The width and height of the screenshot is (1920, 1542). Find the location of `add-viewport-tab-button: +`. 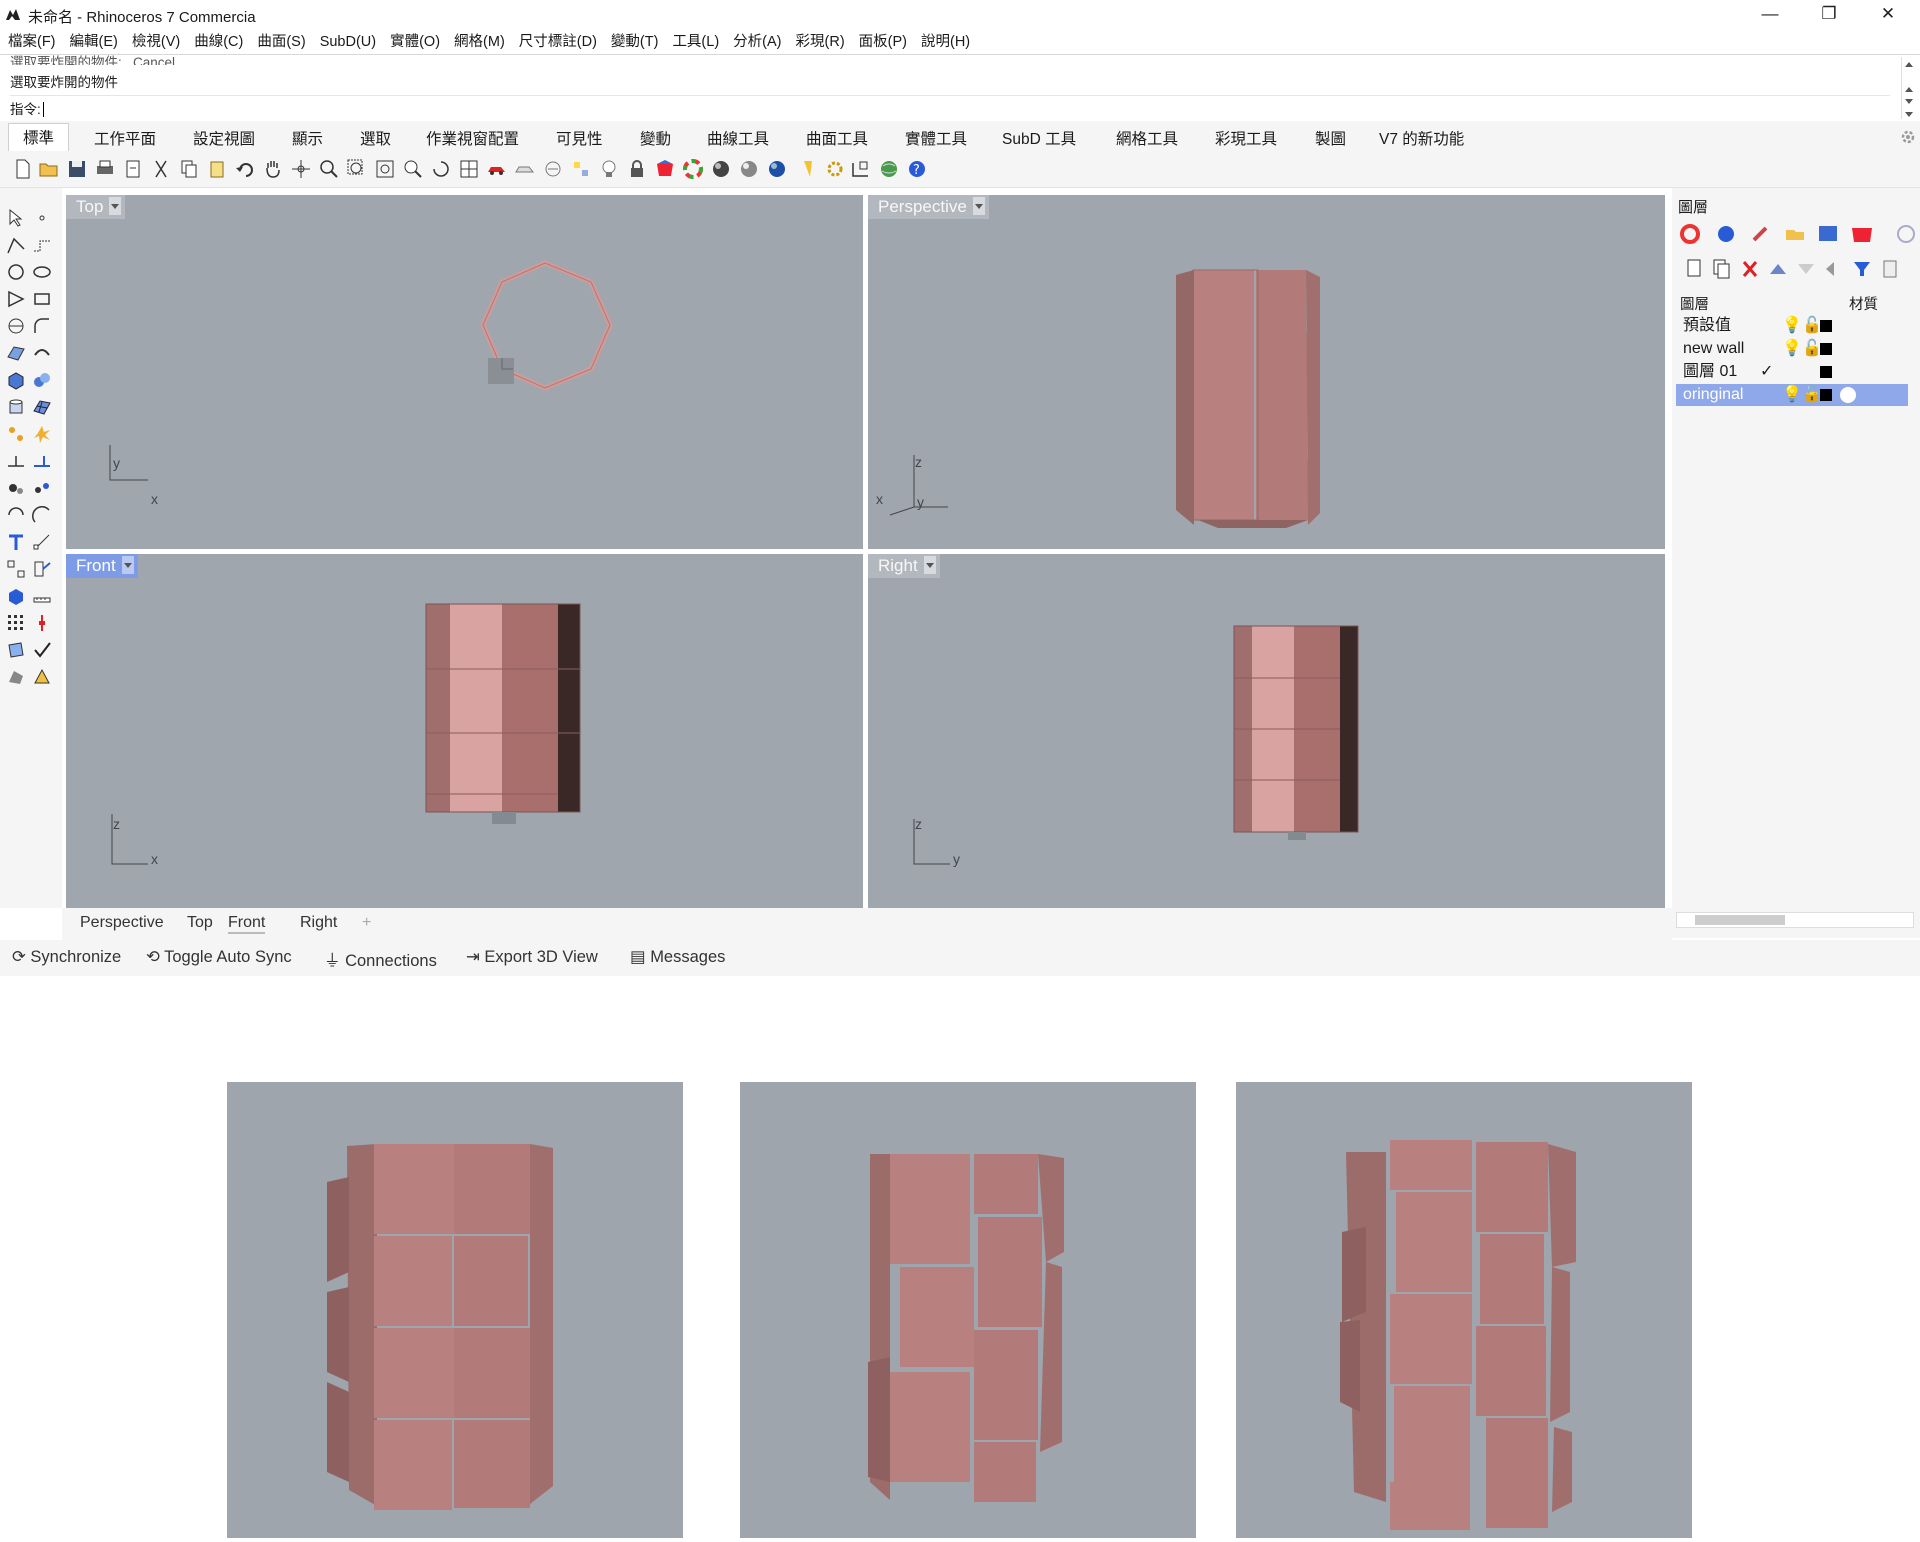

add-viewport-tab-button: + is located at coordinates (366, 923).